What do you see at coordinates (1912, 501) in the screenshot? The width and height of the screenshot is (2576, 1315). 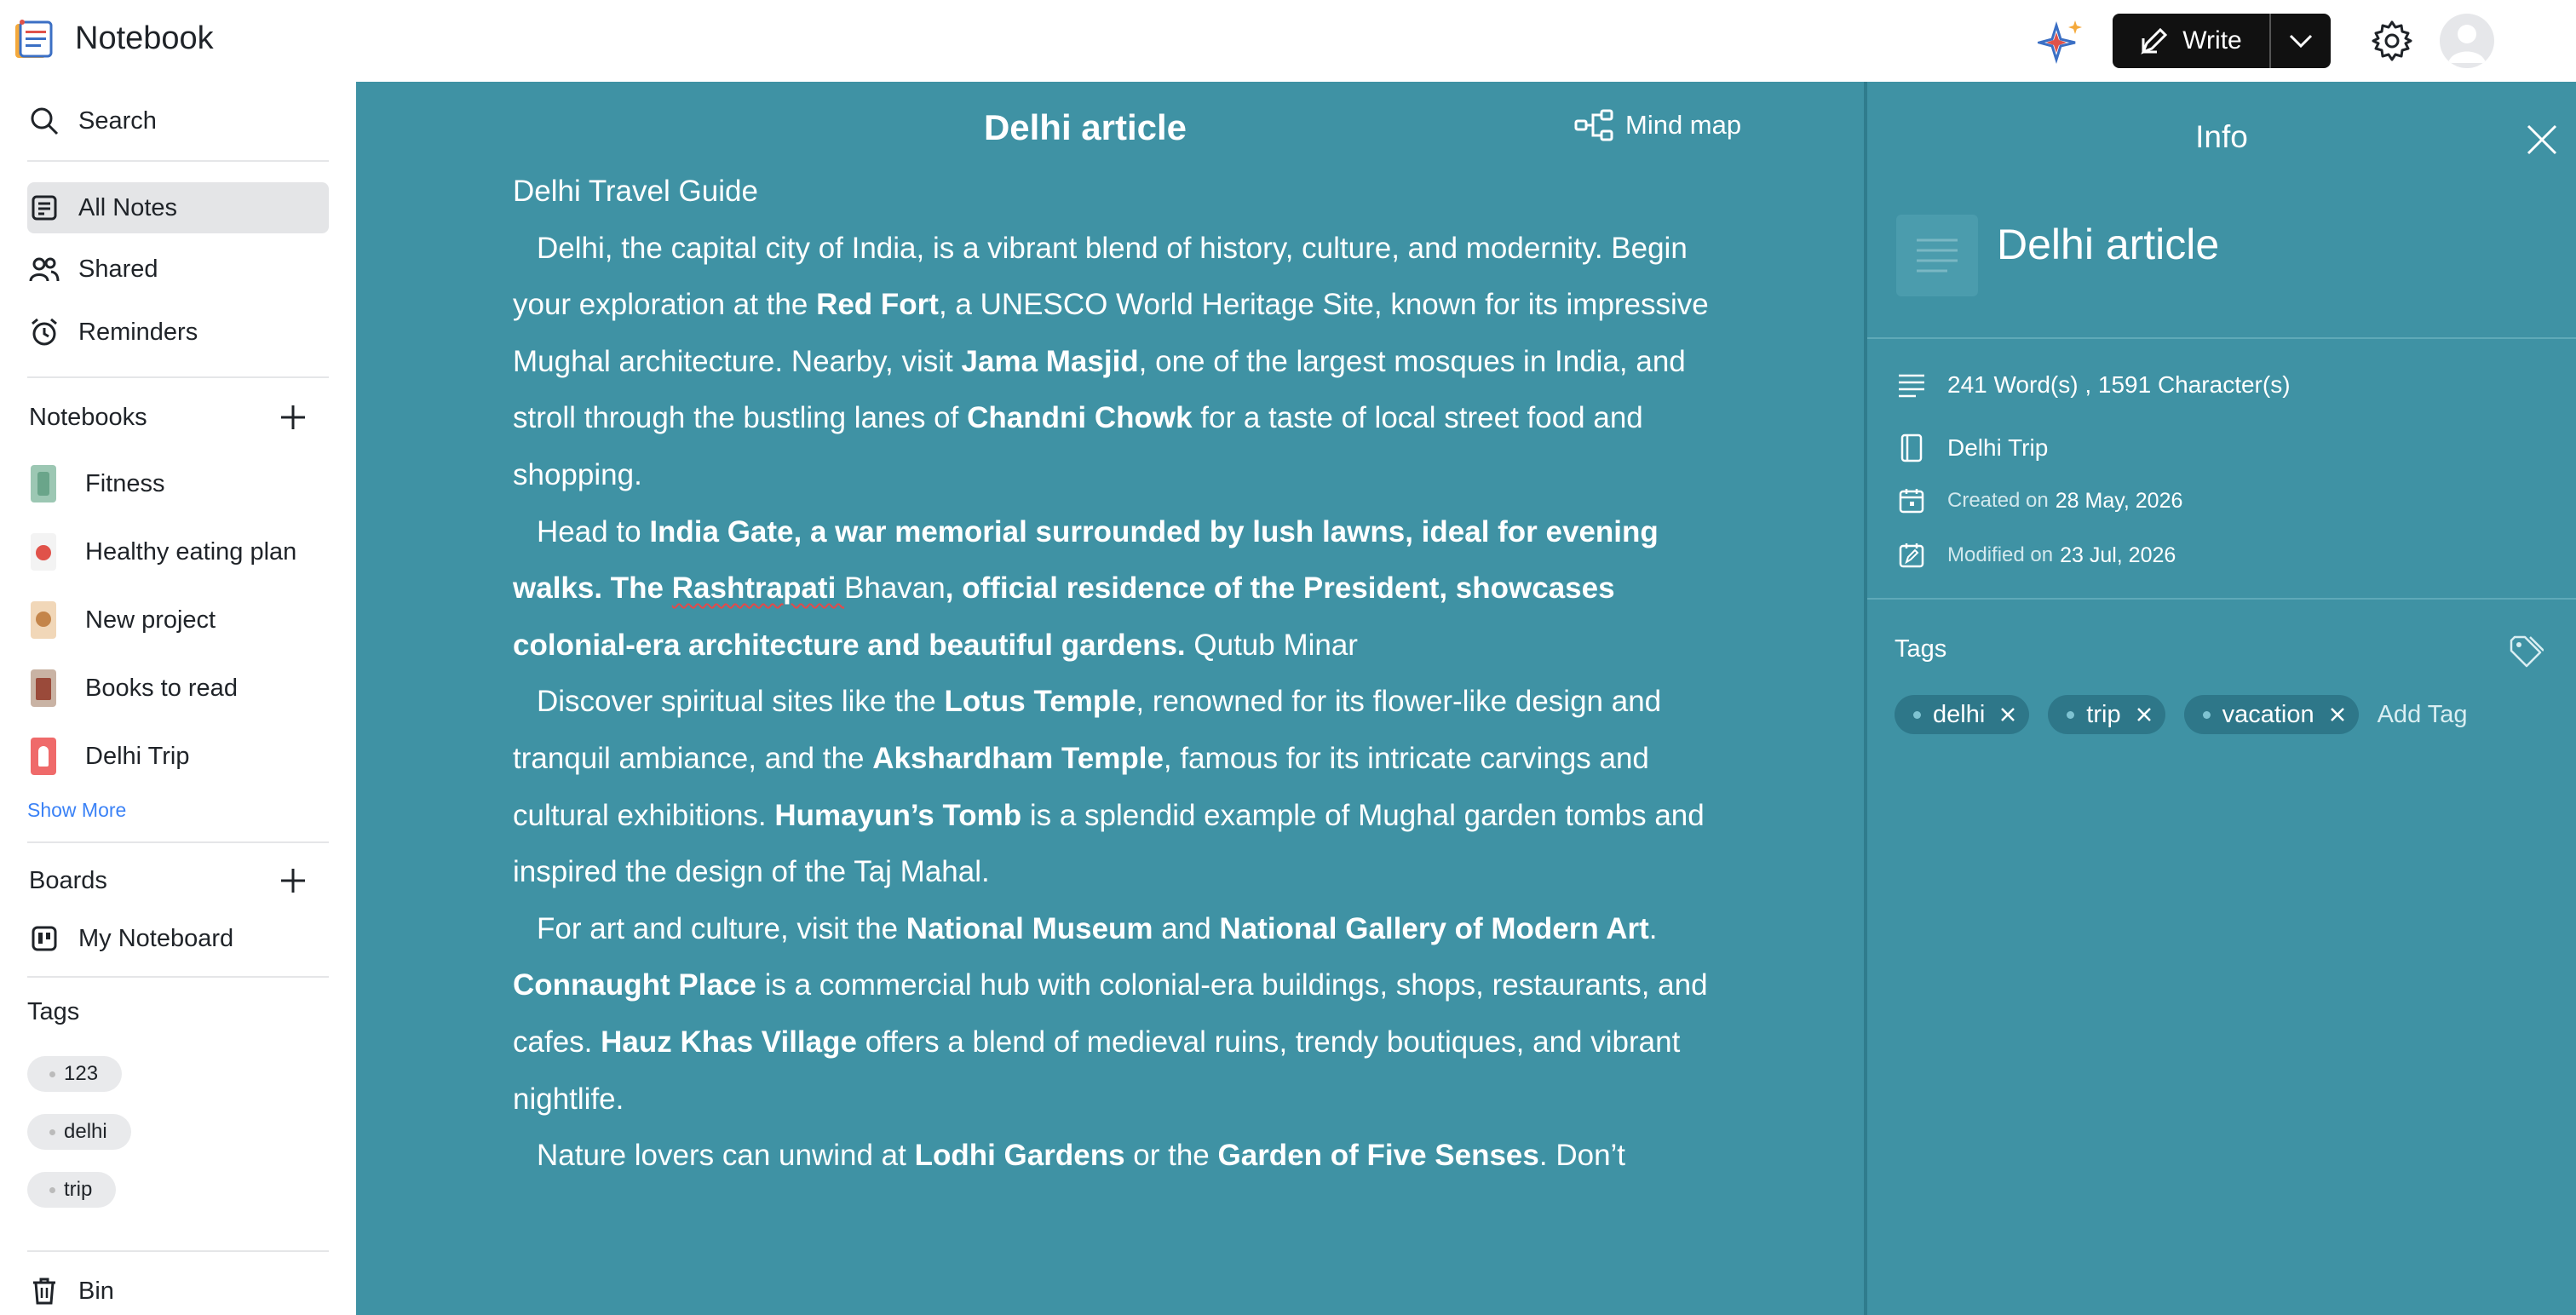 I see `calendar-icon` at bounding box center [1912, 501].